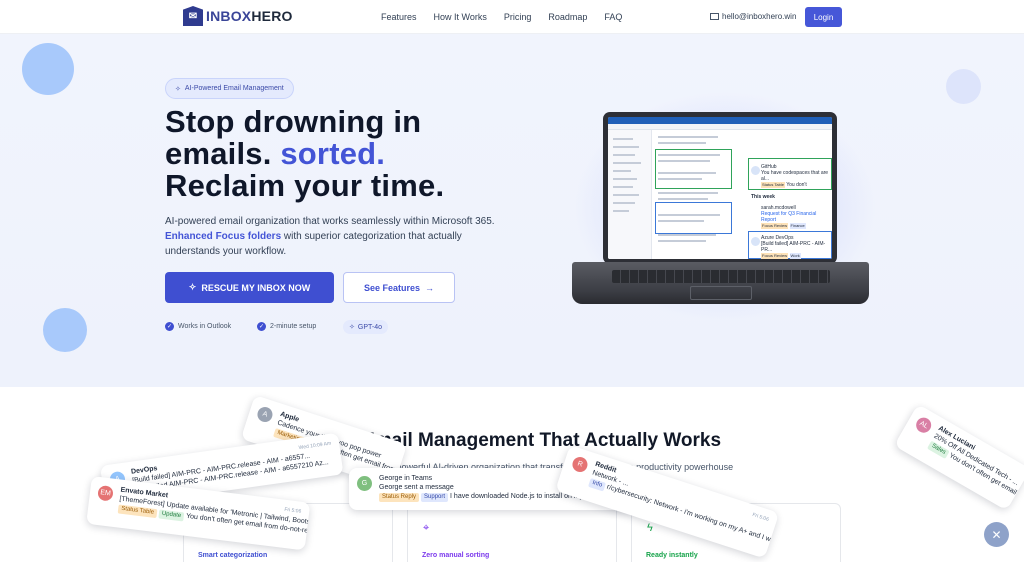 This screenshot has height=562, width=1024. Describe the element at coordinates (364, 483) in the screenshot. I see `avatar: G` at that location.